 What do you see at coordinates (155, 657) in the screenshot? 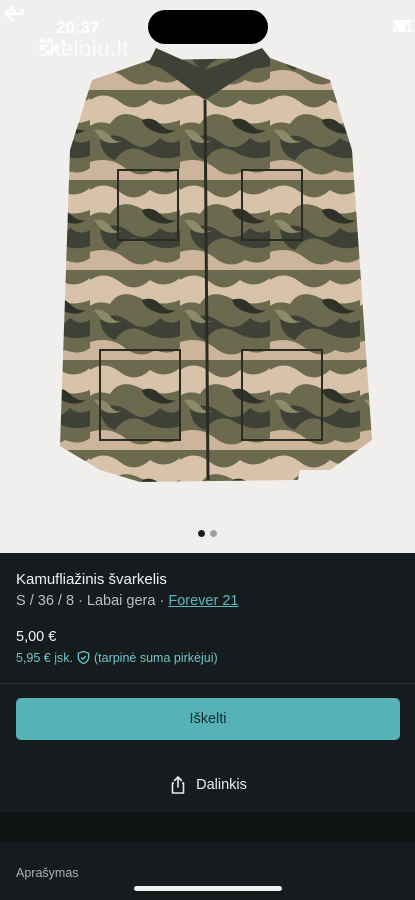
I see `buyer-price-note: (tarpinė suma pirkėjui)` at bounding box center [155, 657].